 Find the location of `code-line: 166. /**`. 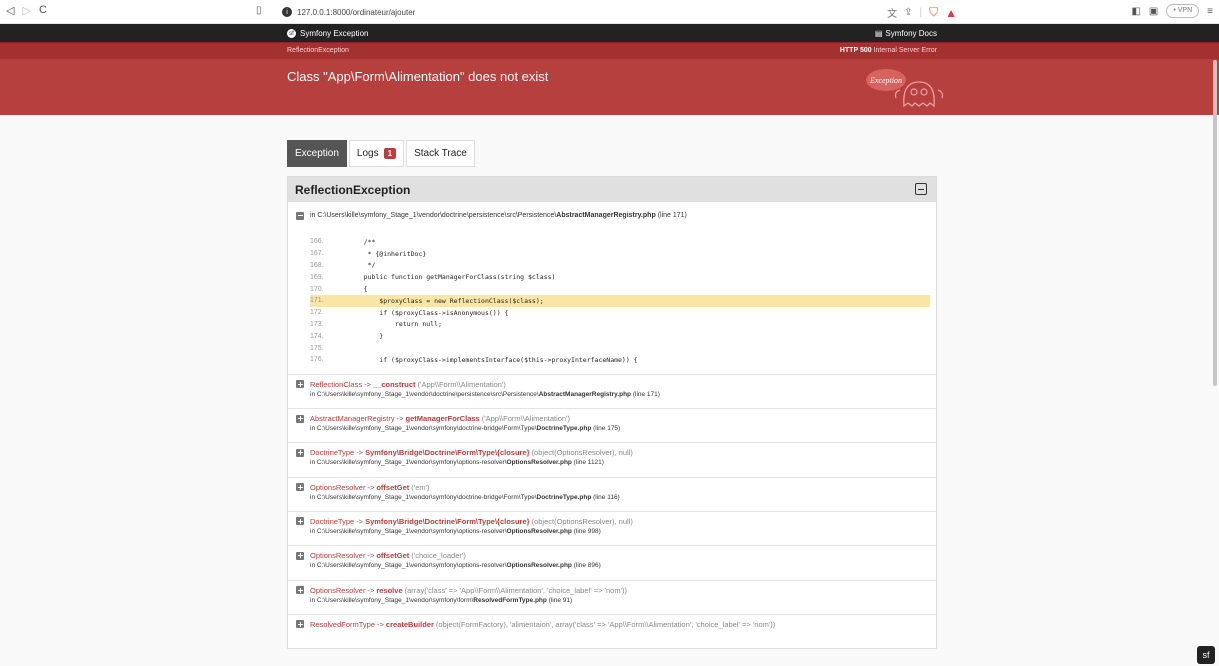

code-line: 166. /** is located at coordinates (620, 242).